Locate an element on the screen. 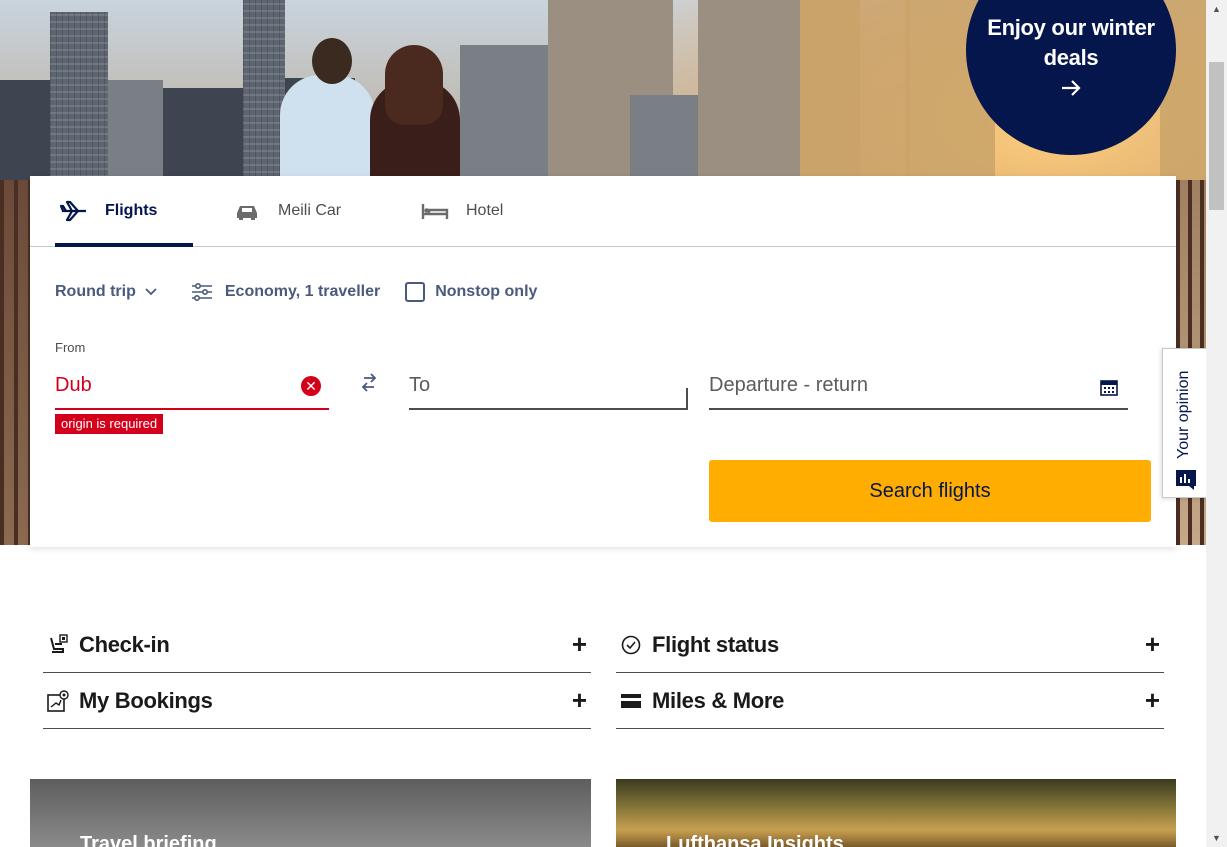 Image resolution: width=1227 pixels, height=847 pixels. search-flights-button: Search flights is located at coordinates (930, 491).